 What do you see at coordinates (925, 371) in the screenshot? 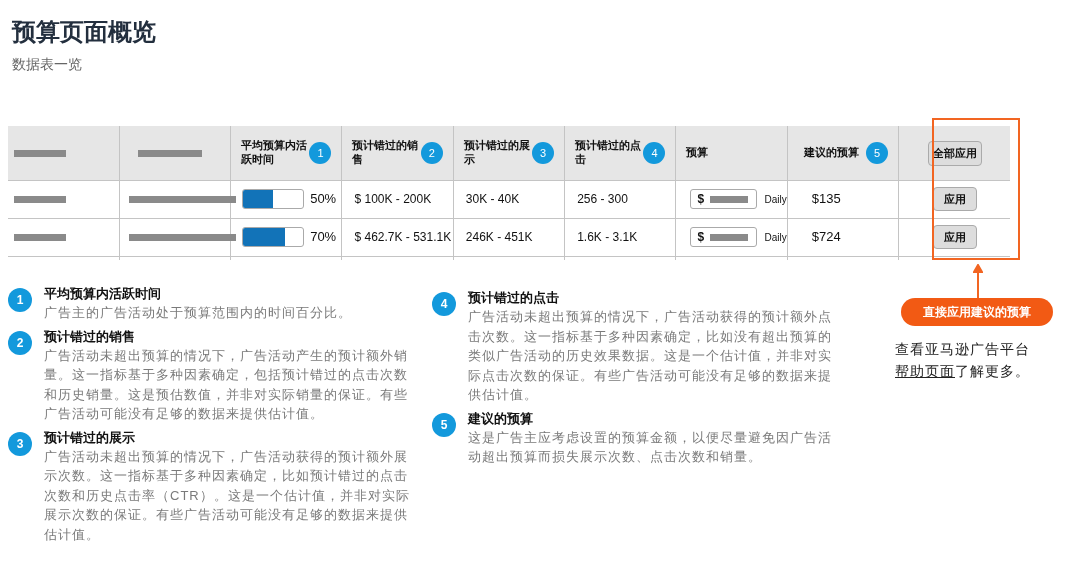
I see `help-link: 帮助页面` at bounding box center [925, 371].